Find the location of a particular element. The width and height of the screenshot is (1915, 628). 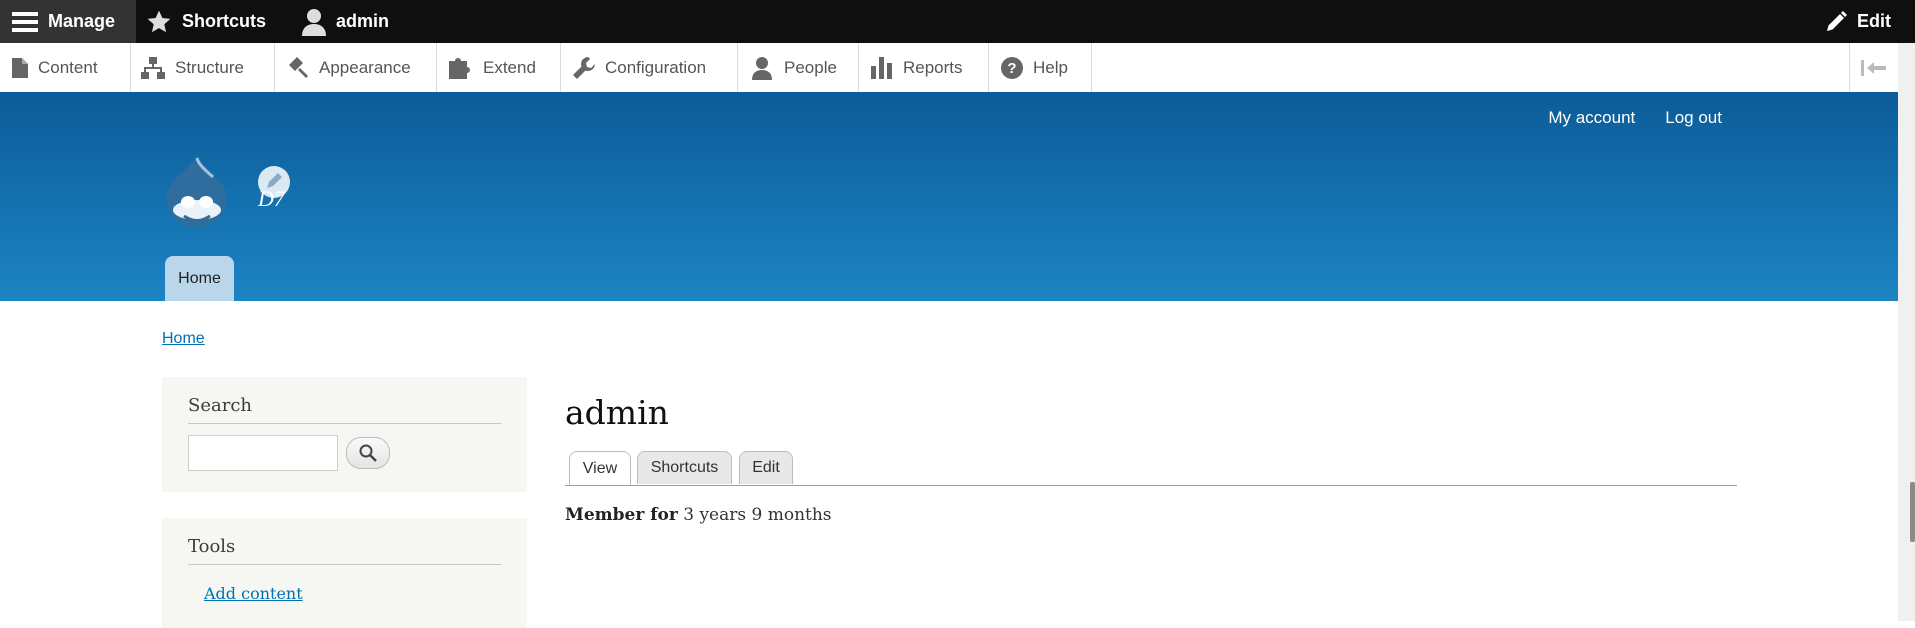

shortcuts-label: Shortcuts is located at coordinates (224, 21).